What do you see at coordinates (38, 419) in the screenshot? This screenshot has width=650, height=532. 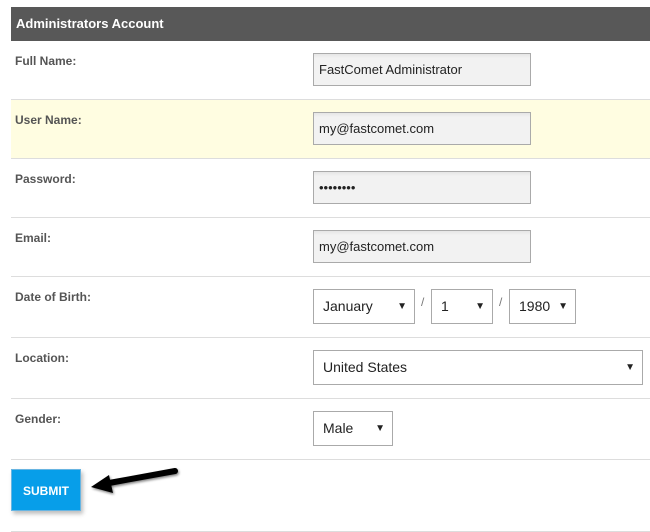 I see `gender-label: Gender:` at bounding box center [38, 419].